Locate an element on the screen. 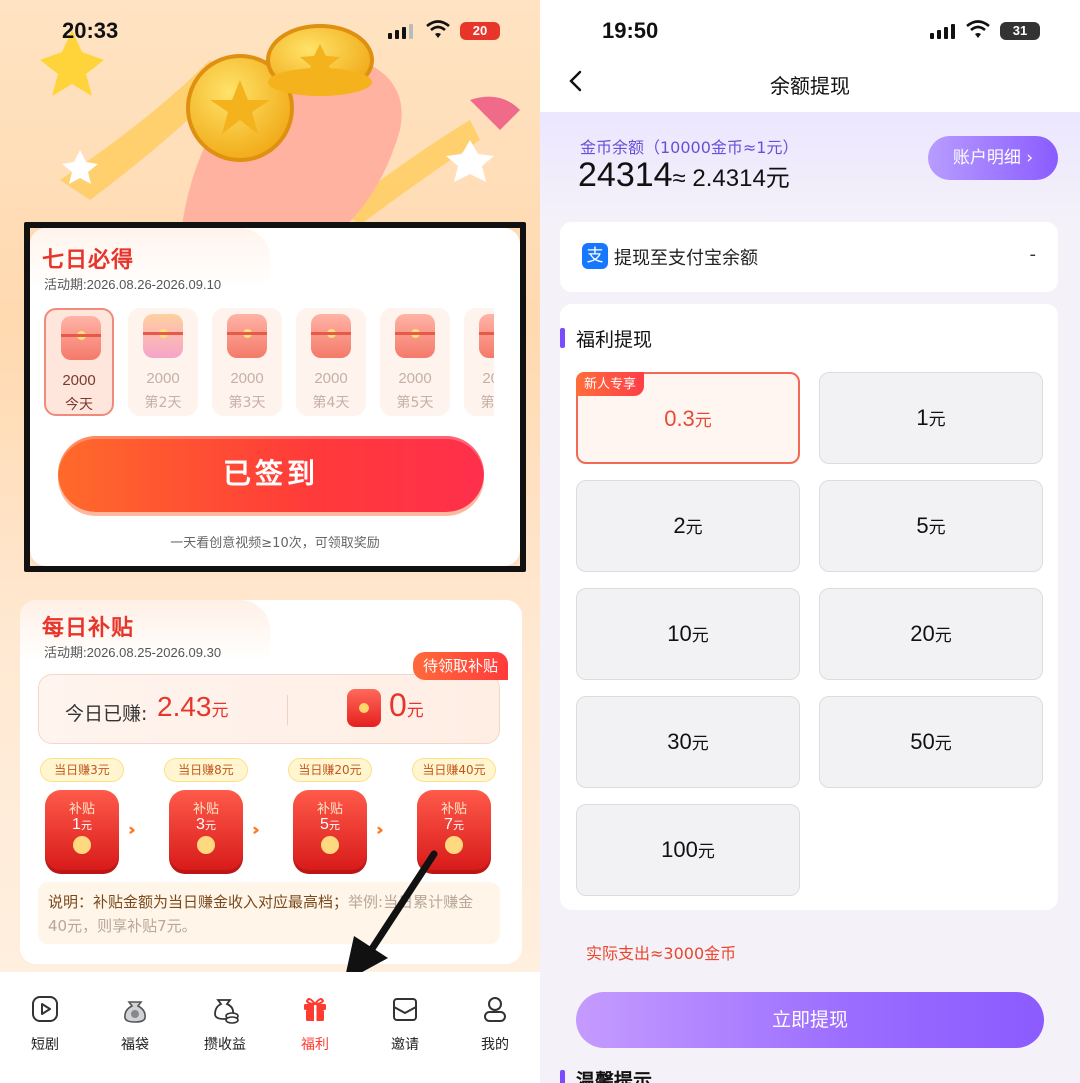 The image size is (1080, 1083). amount-option-100: 100元 is located at coordinates (688, 850).